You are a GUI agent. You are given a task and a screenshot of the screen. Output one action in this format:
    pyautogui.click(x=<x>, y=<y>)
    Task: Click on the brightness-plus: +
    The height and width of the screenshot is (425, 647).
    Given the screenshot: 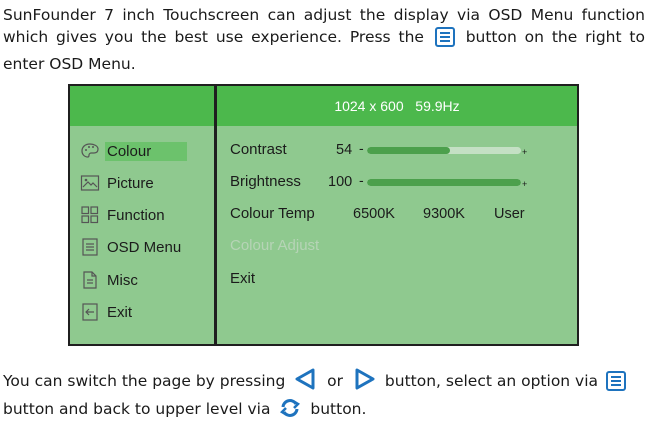 What is the action you would take?
    pyautogui.click(x=524, y=184)
    